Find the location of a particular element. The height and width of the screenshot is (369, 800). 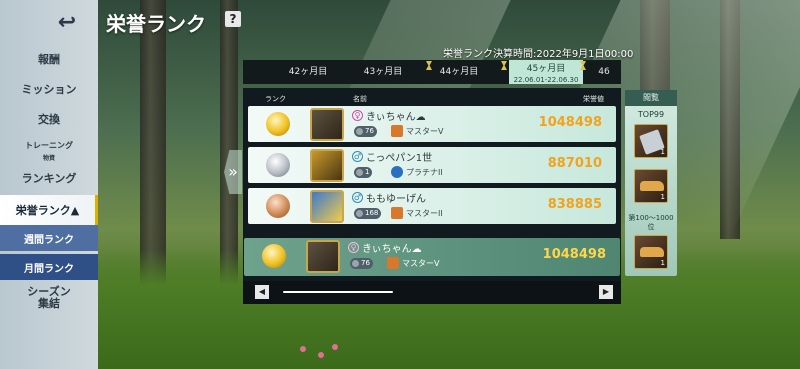

rewards-view-button: 閲覧 is located at coordinates (651, 98).